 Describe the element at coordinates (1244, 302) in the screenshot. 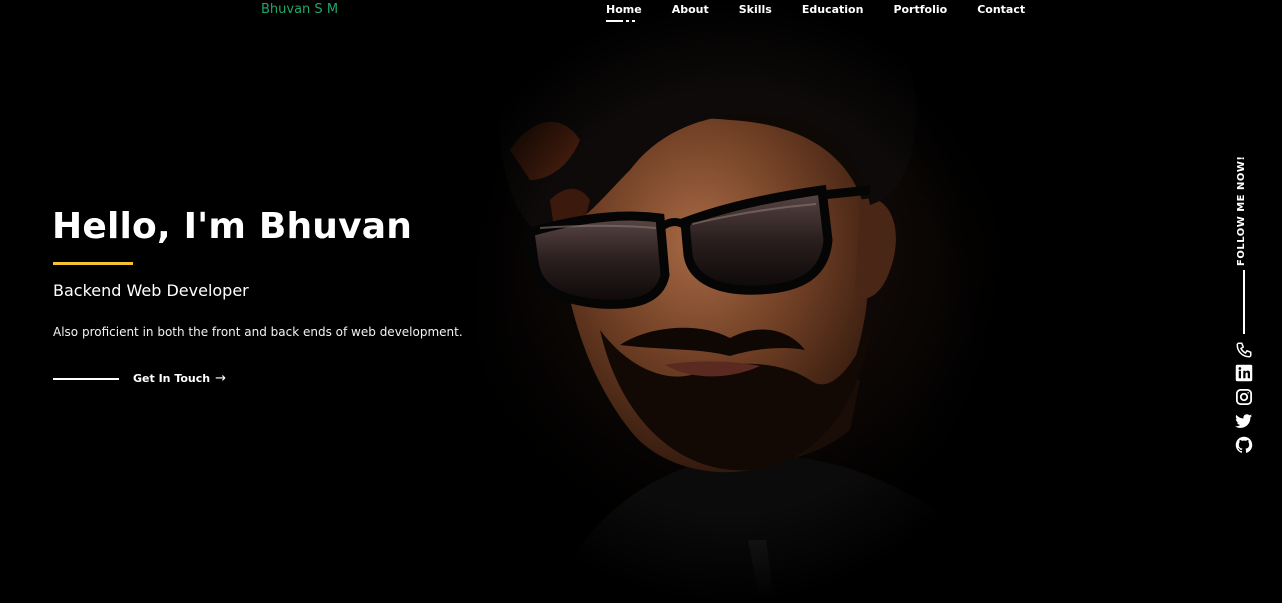

I see `follow-divider` at that location.